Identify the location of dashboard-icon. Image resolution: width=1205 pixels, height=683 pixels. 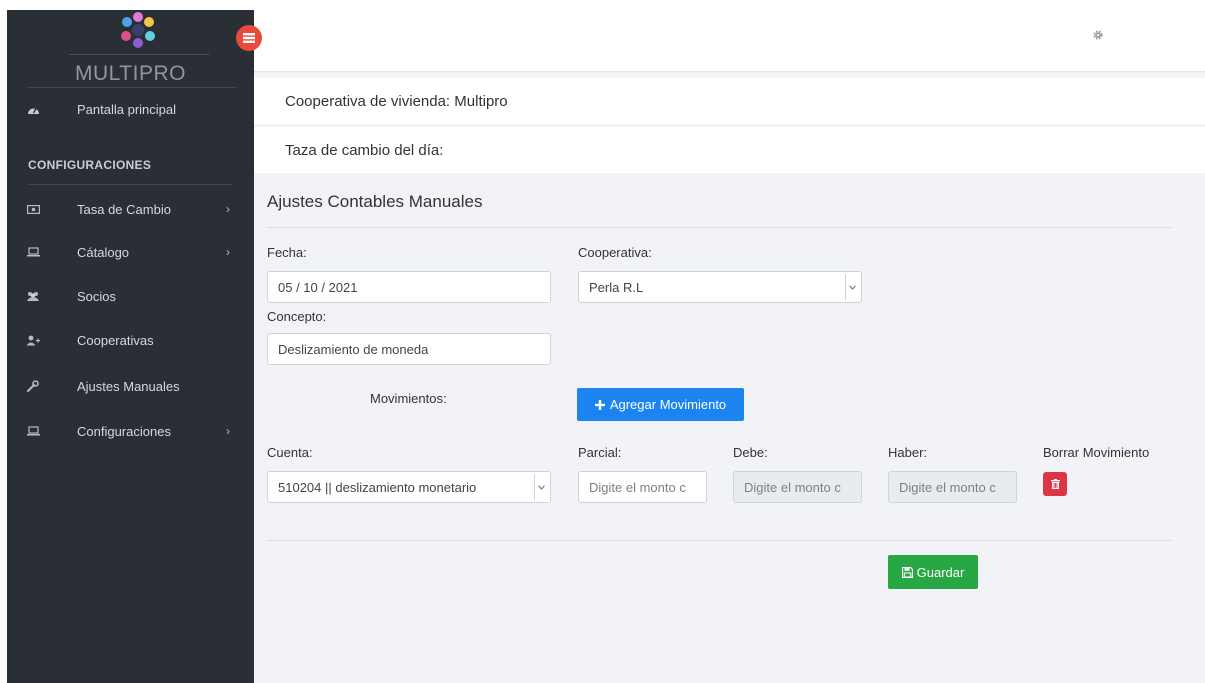
(33, 109).